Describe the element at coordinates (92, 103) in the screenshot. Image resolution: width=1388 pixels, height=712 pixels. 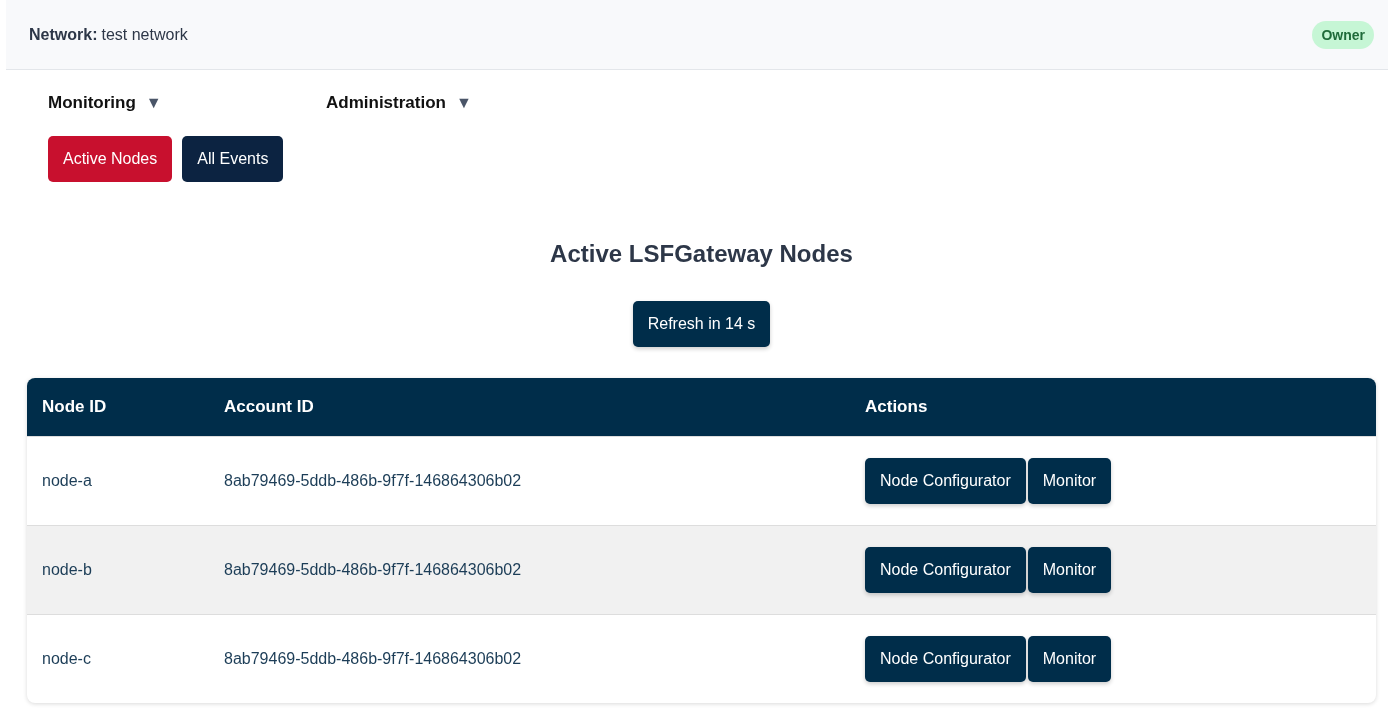
I see `menu-label: Monitoring` at that location.